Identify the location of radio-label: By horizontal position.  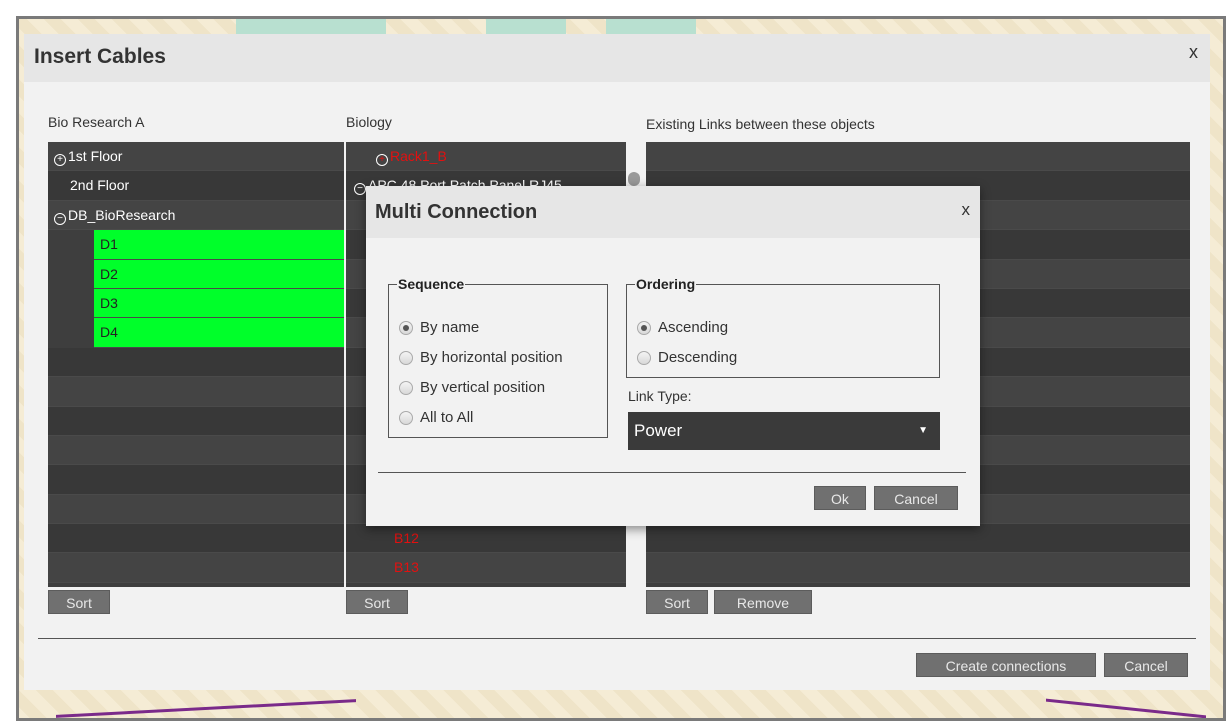
(491, 357).